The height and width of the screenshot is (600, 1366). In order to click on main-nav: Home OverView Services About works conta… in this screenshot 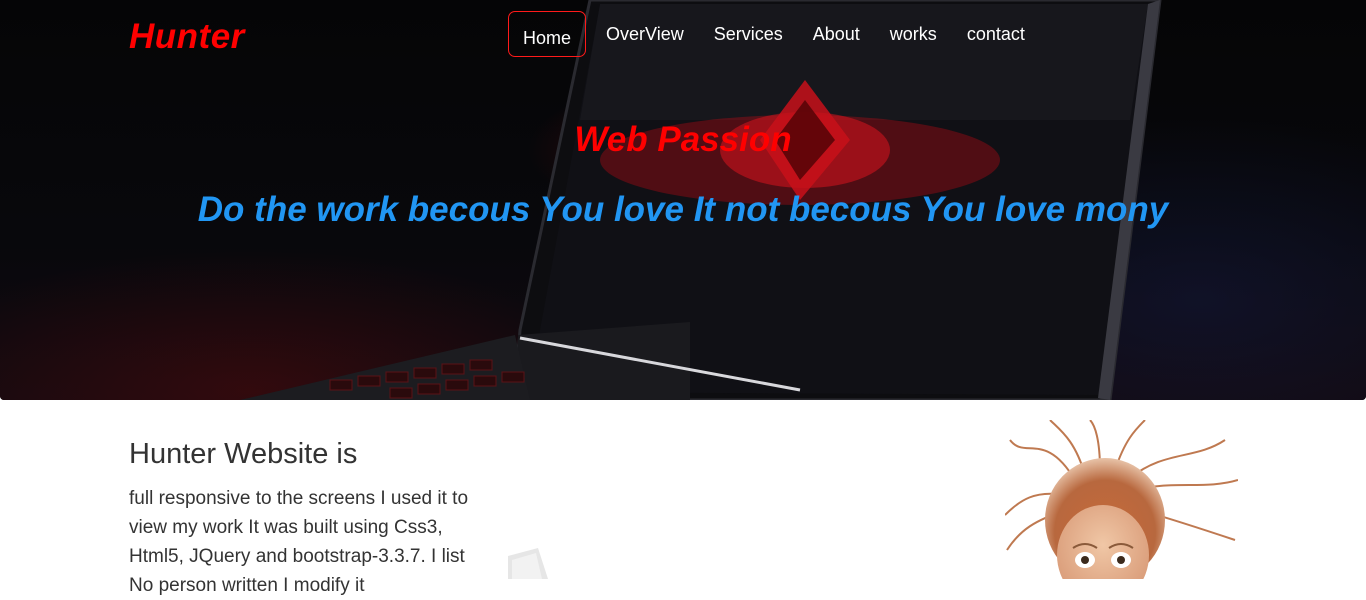, I will do `click(774, 34)`.